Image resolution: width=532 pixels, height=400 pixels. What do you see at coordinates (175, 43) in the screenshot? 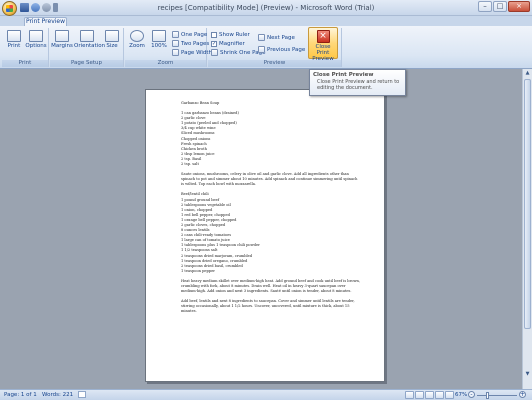
I see `two-pages-icon` at bounding box center [175, 43].